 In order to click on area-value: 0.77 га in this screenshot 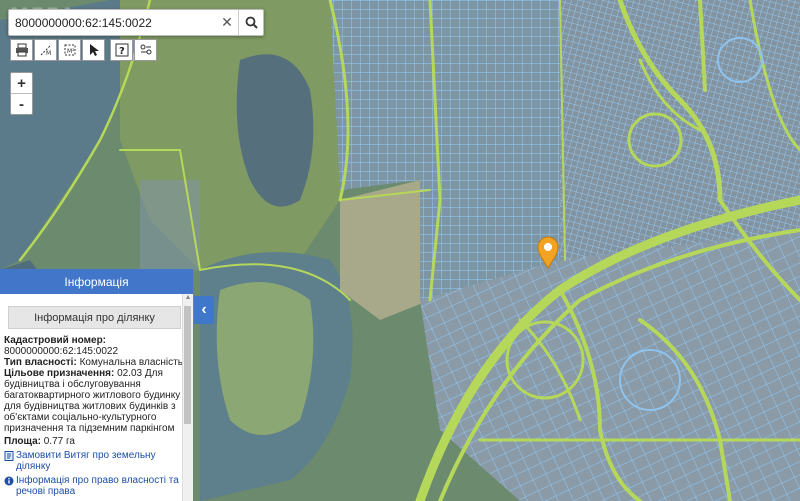, I will do `click(59, 441)`.